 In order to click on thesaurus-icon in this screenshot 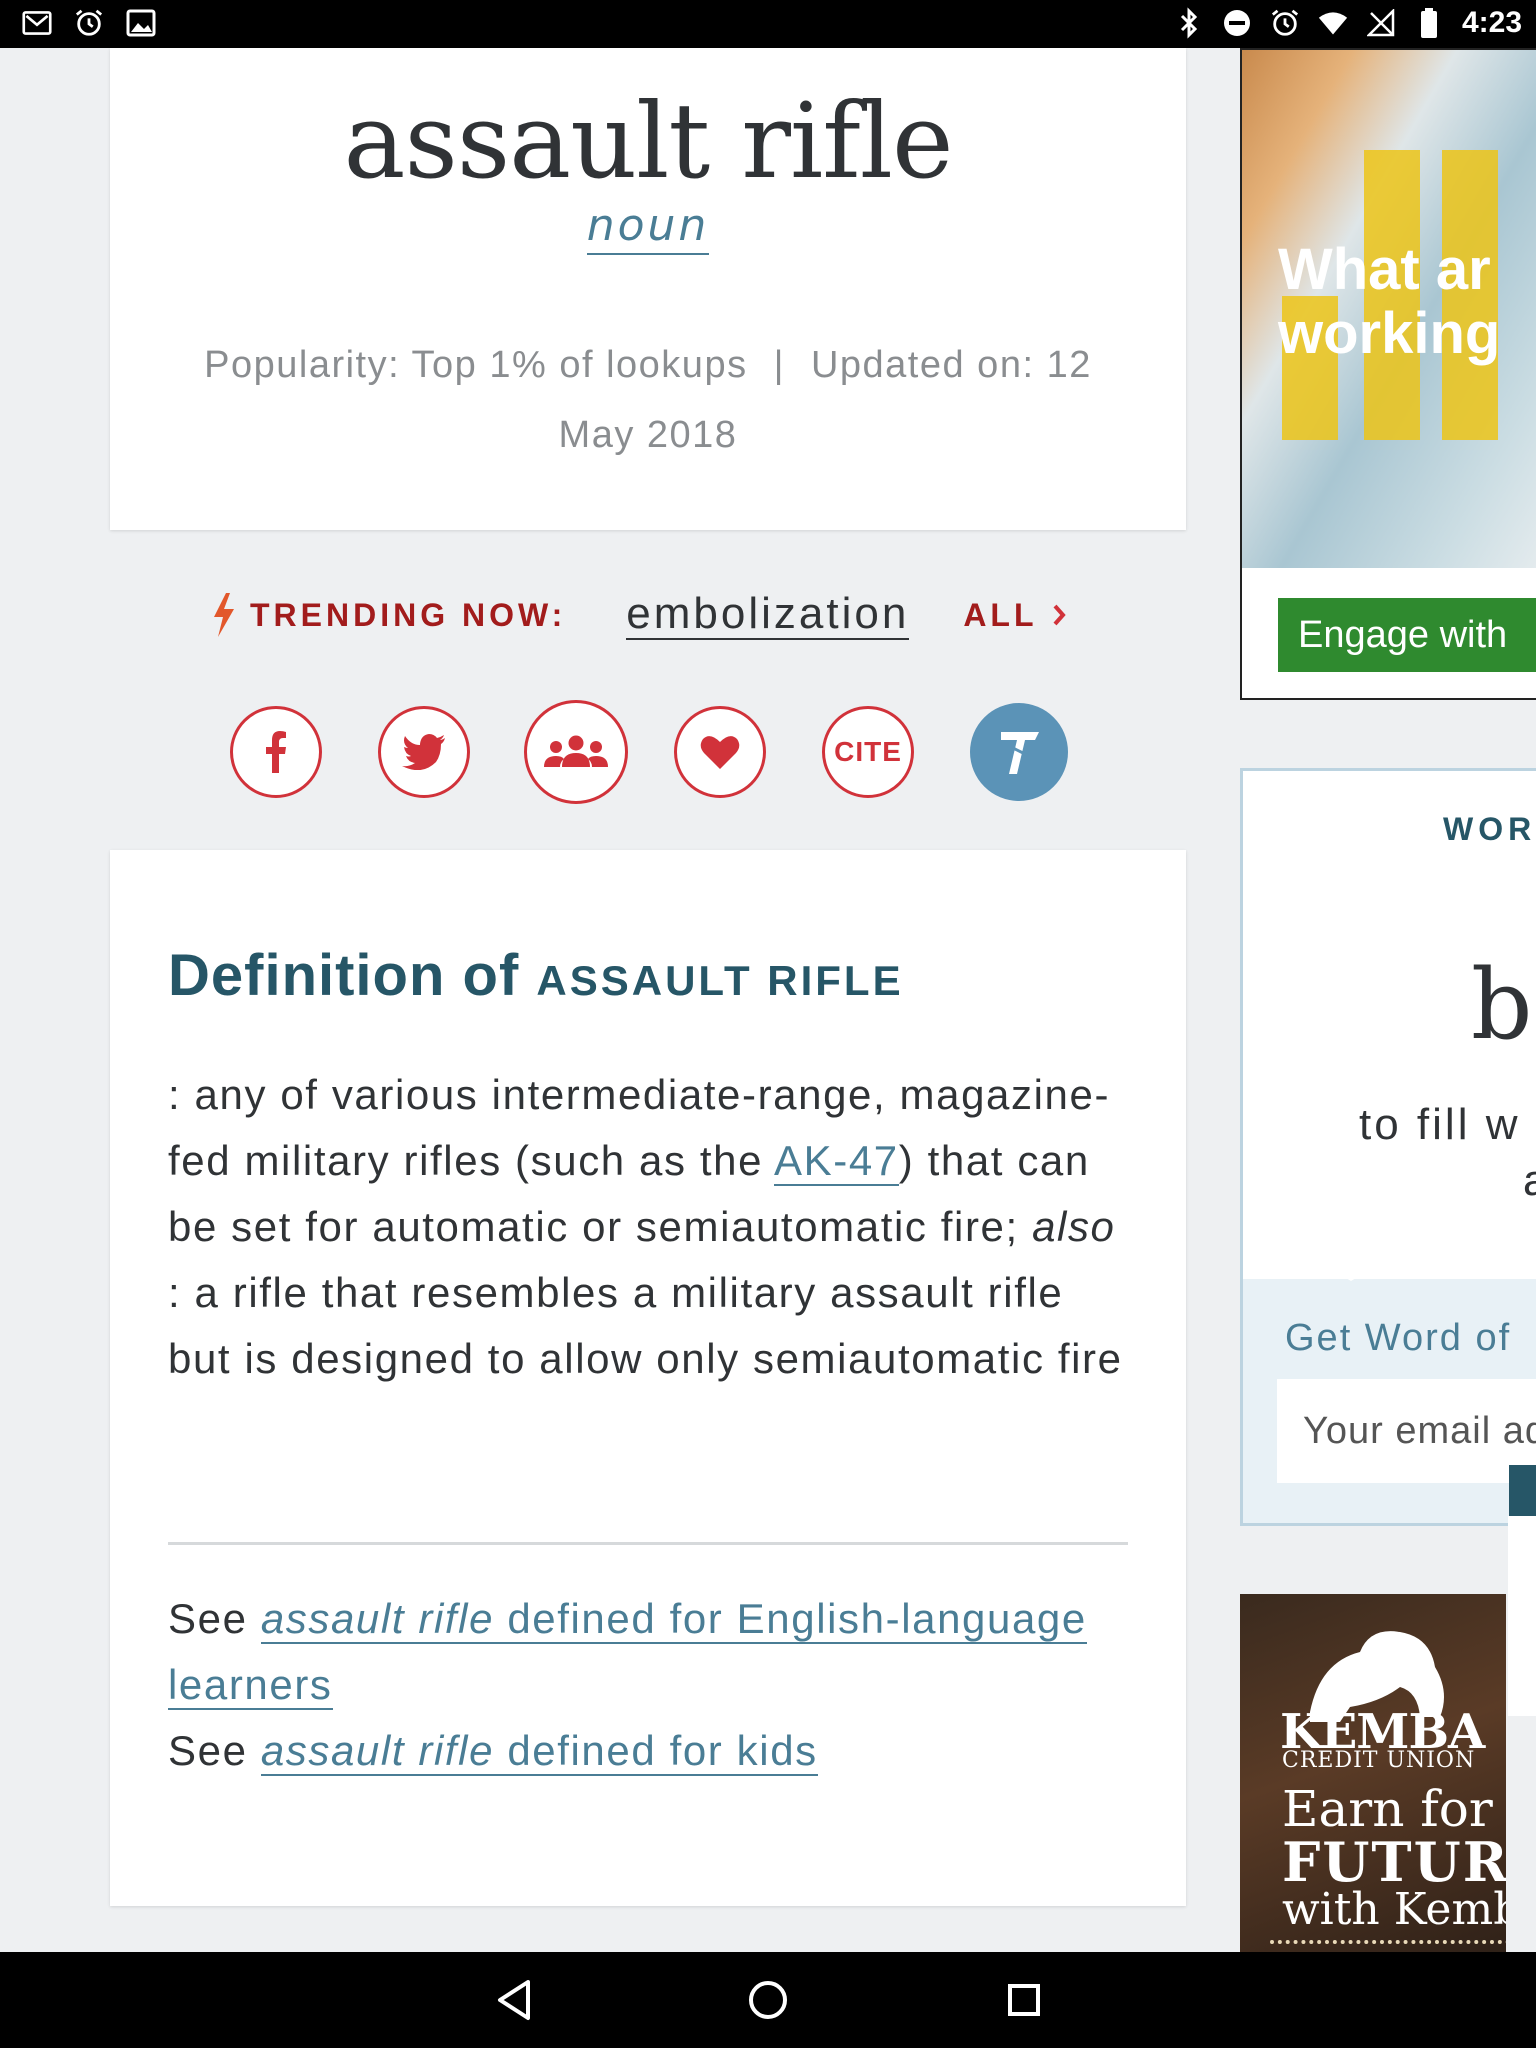, I will do `click(1020, 753)`.